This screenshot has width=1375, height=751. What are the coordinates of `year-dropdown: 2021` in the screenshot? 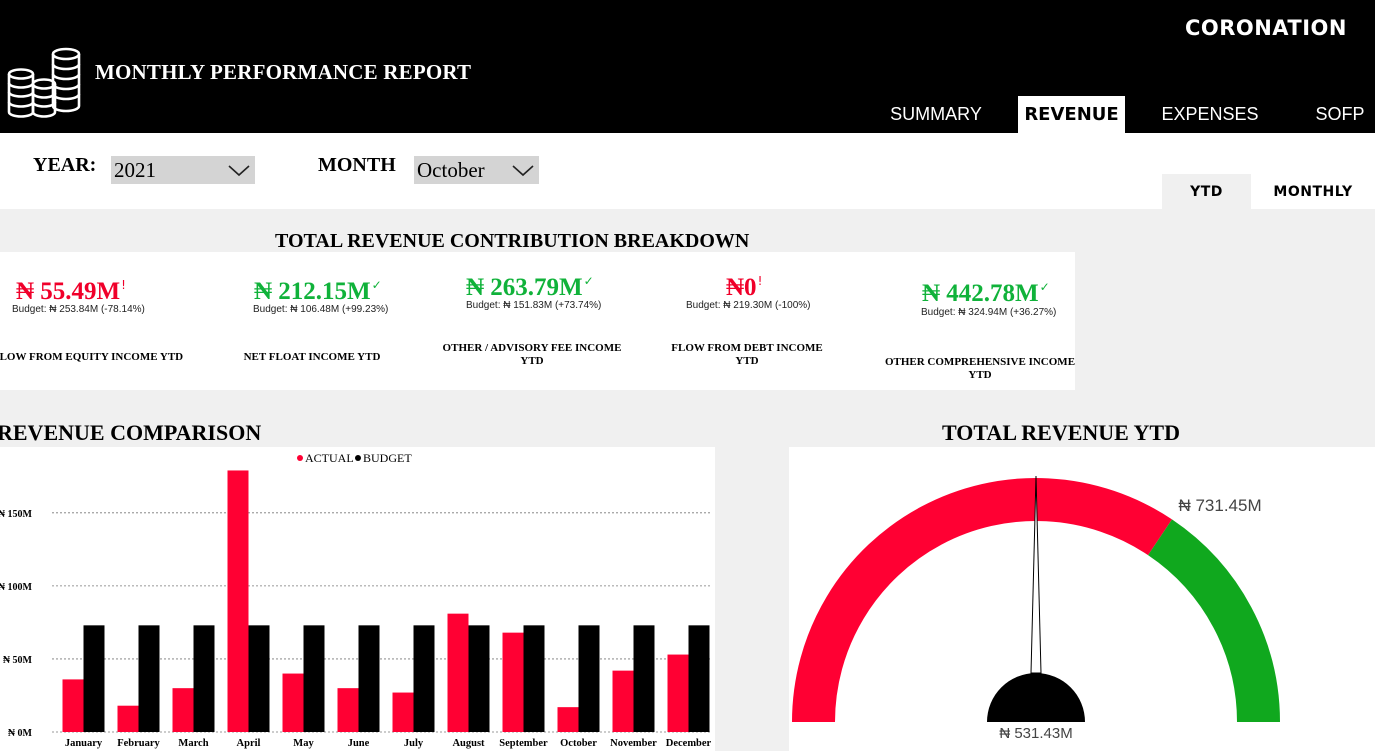 It's located at (183, 170).